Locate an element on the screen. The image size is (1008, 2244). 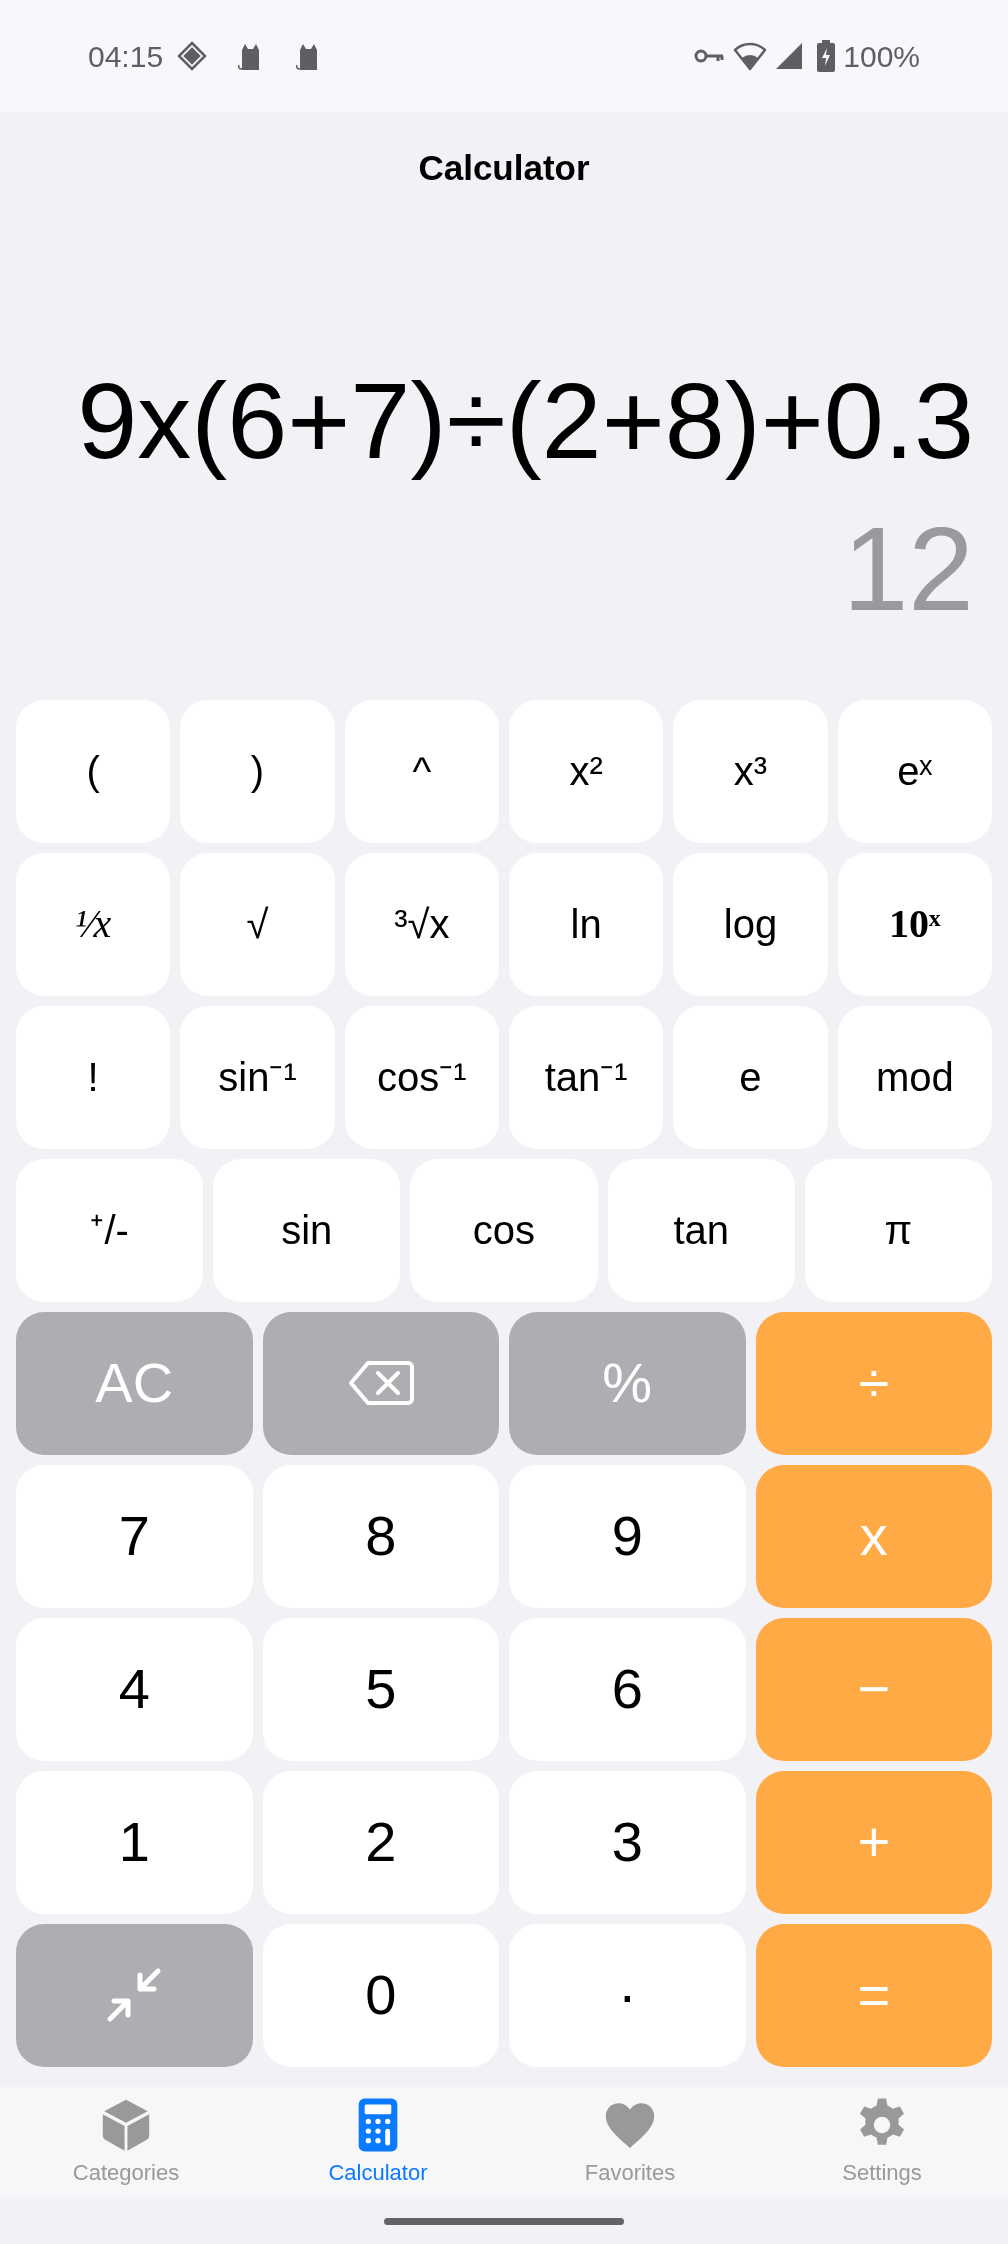
key-button: ! is located at coordinates (93, 1077).